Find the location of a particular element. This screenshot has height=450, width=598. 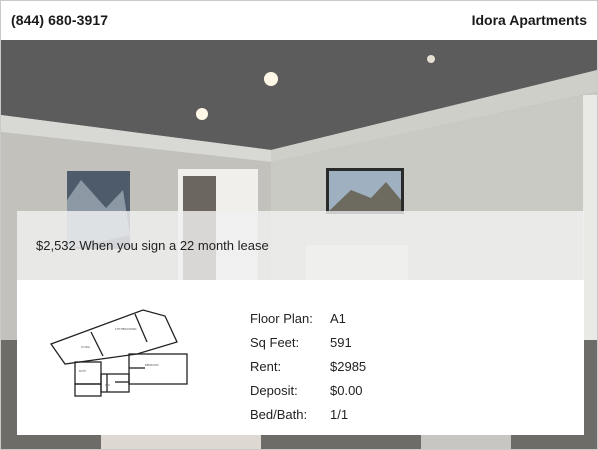

top-bar: (844) 680-3917 Idora Apartments is located at coordinates (299, 20).